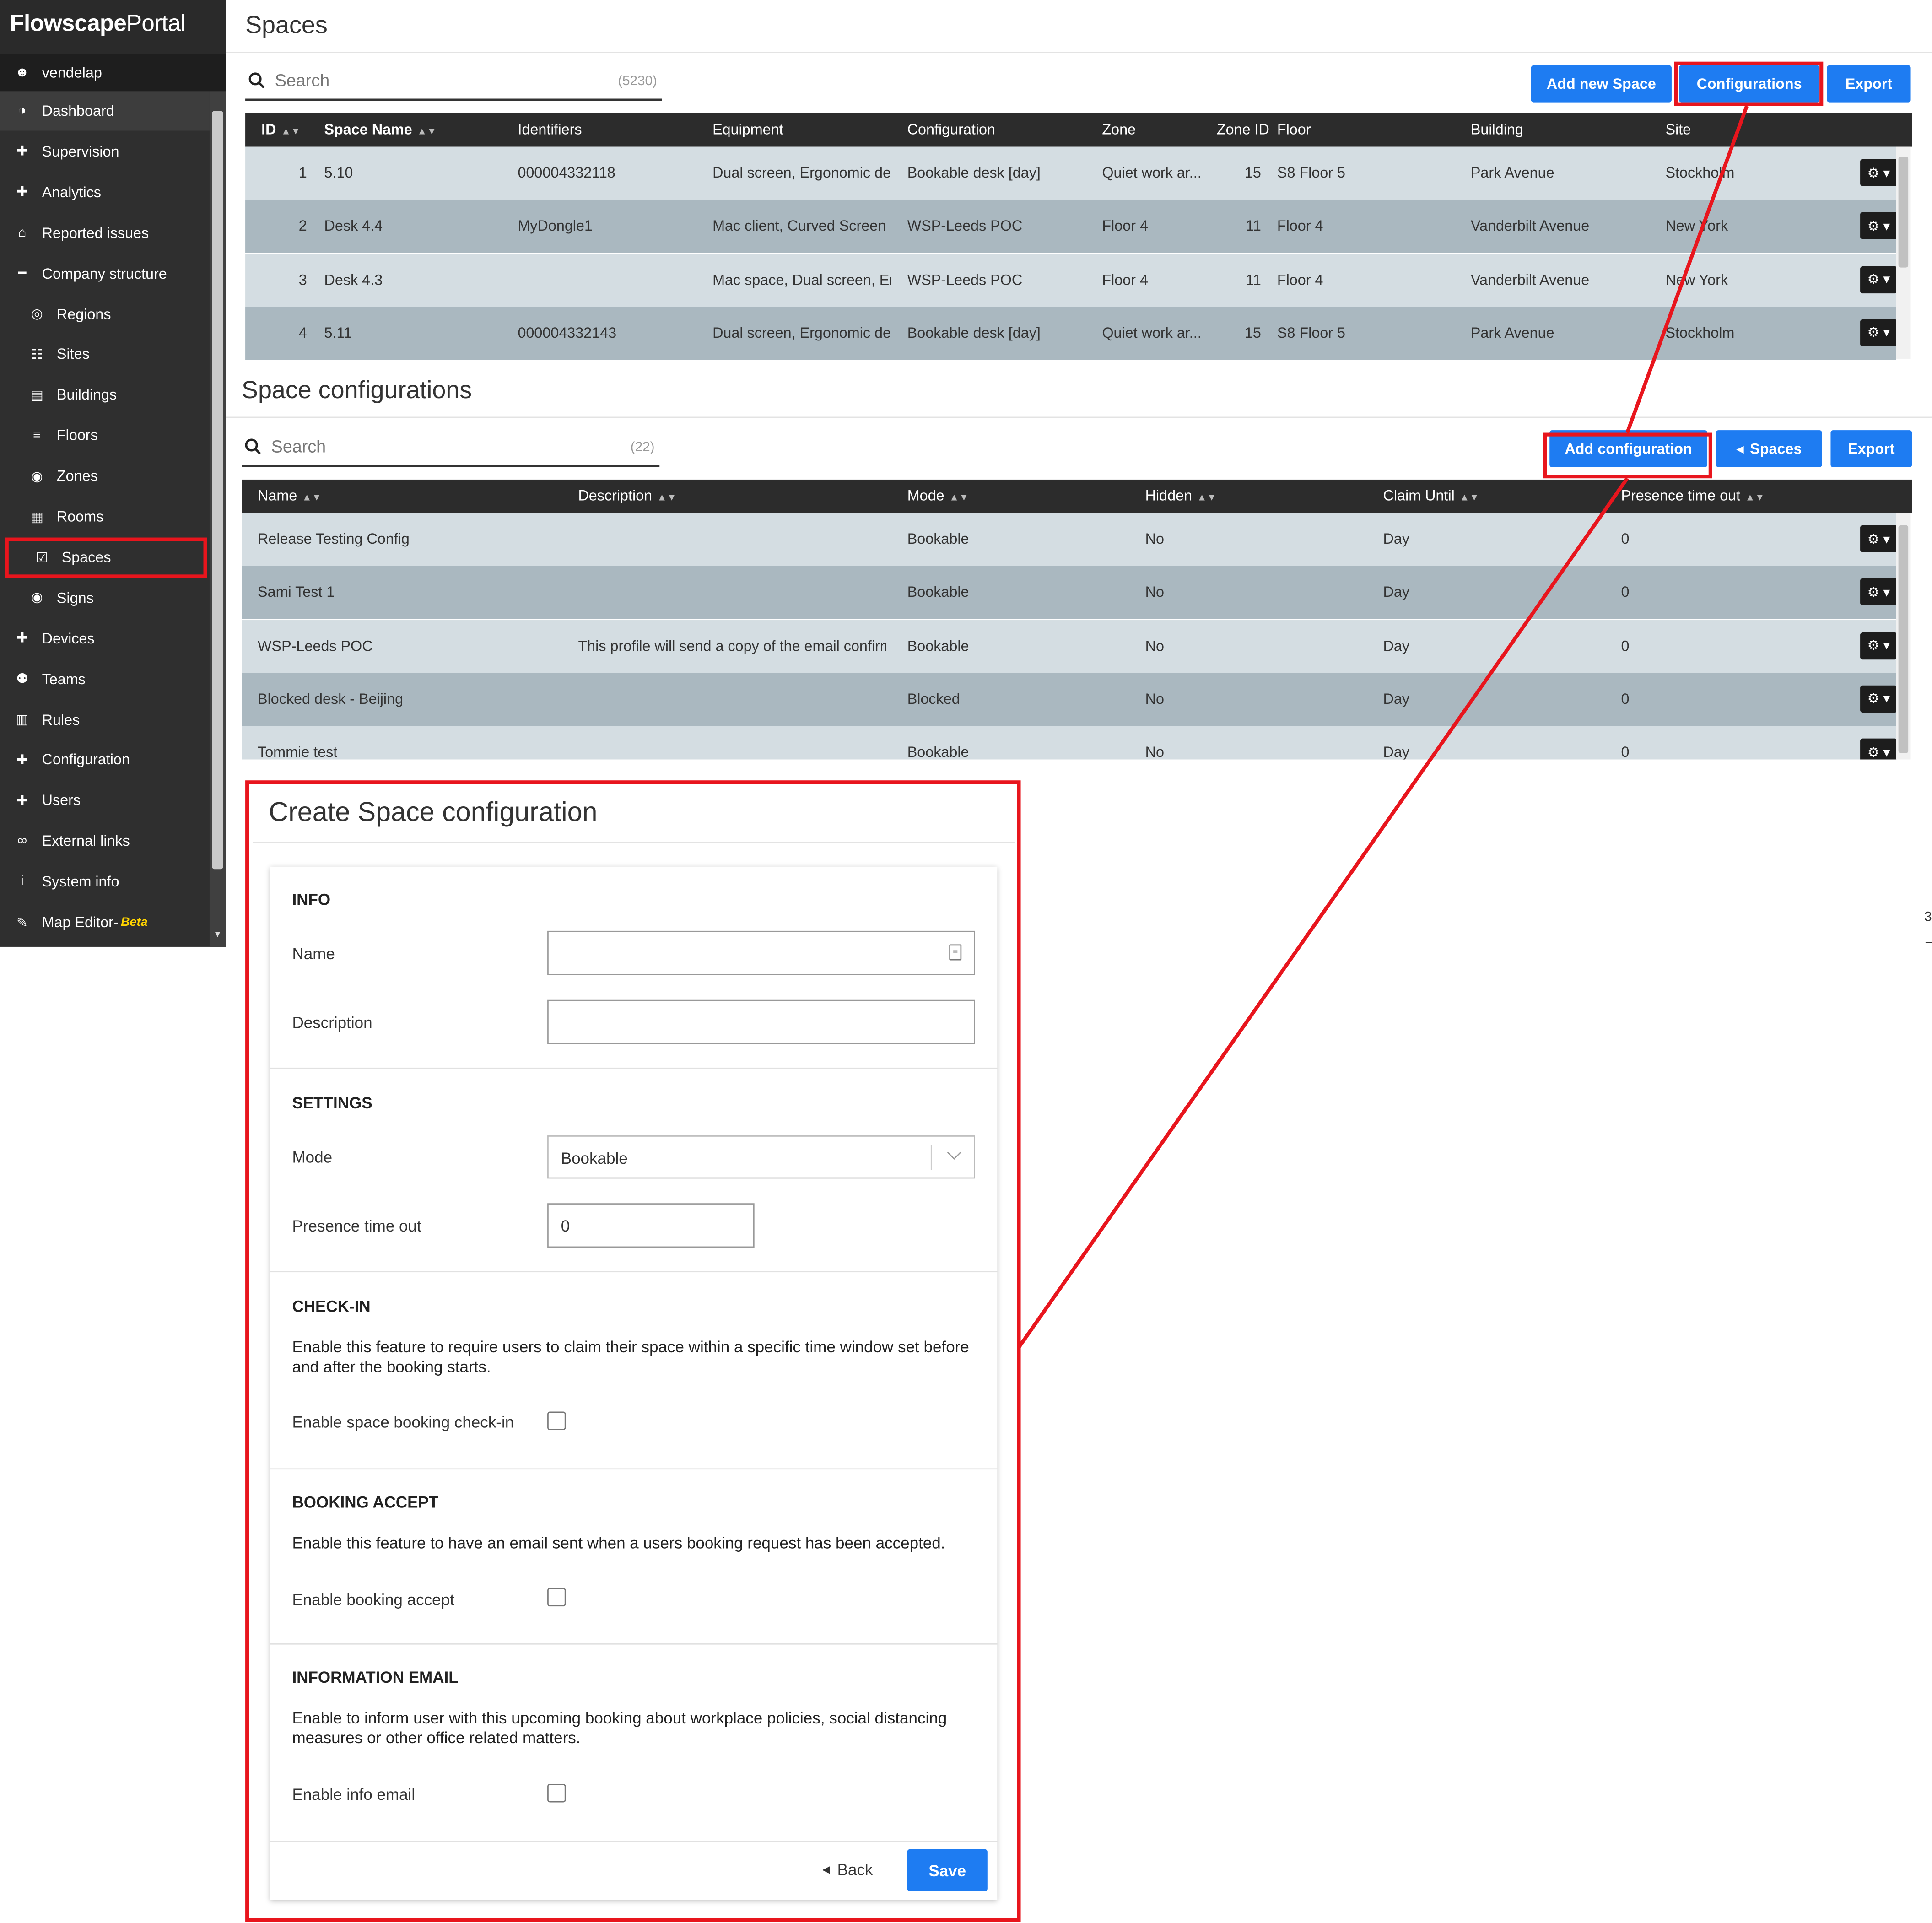 This screenshot has width=1932, height=1923. What do you see at coordinates (933, 699) in the screenshot?
I see `cell-mode: Blocked` at bounding box center [933, 699].